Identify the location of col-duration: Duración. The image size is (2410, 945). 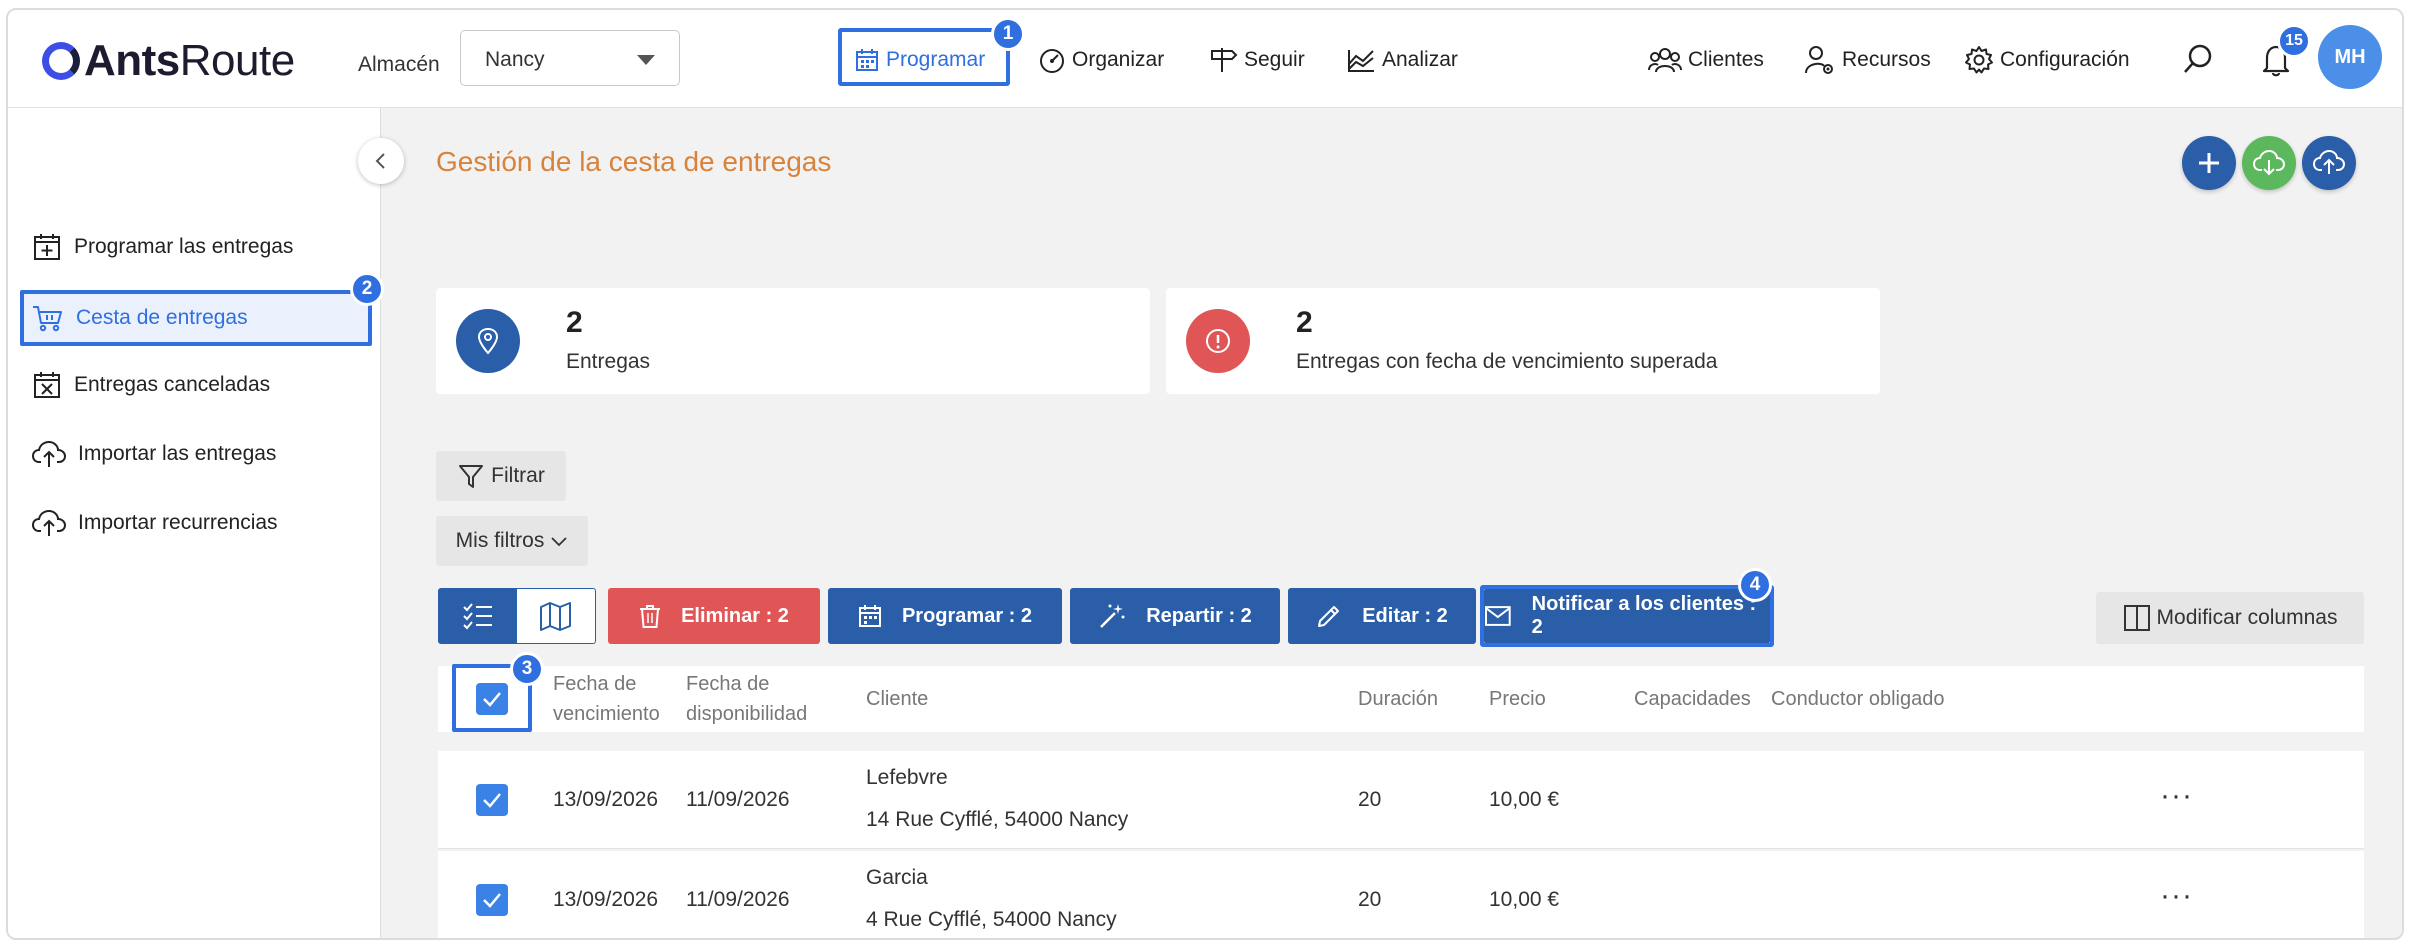
(1398, 699).